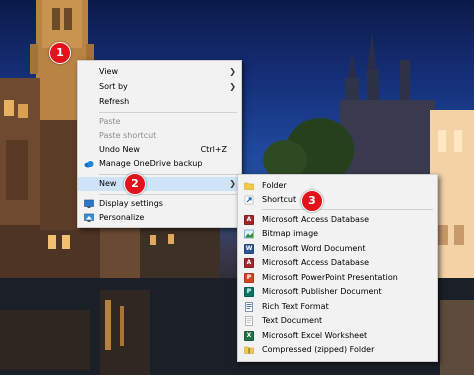 The width and height of the screenshot is (474, 375). I want to click on step-callout-2: 2, so click(135, 184).